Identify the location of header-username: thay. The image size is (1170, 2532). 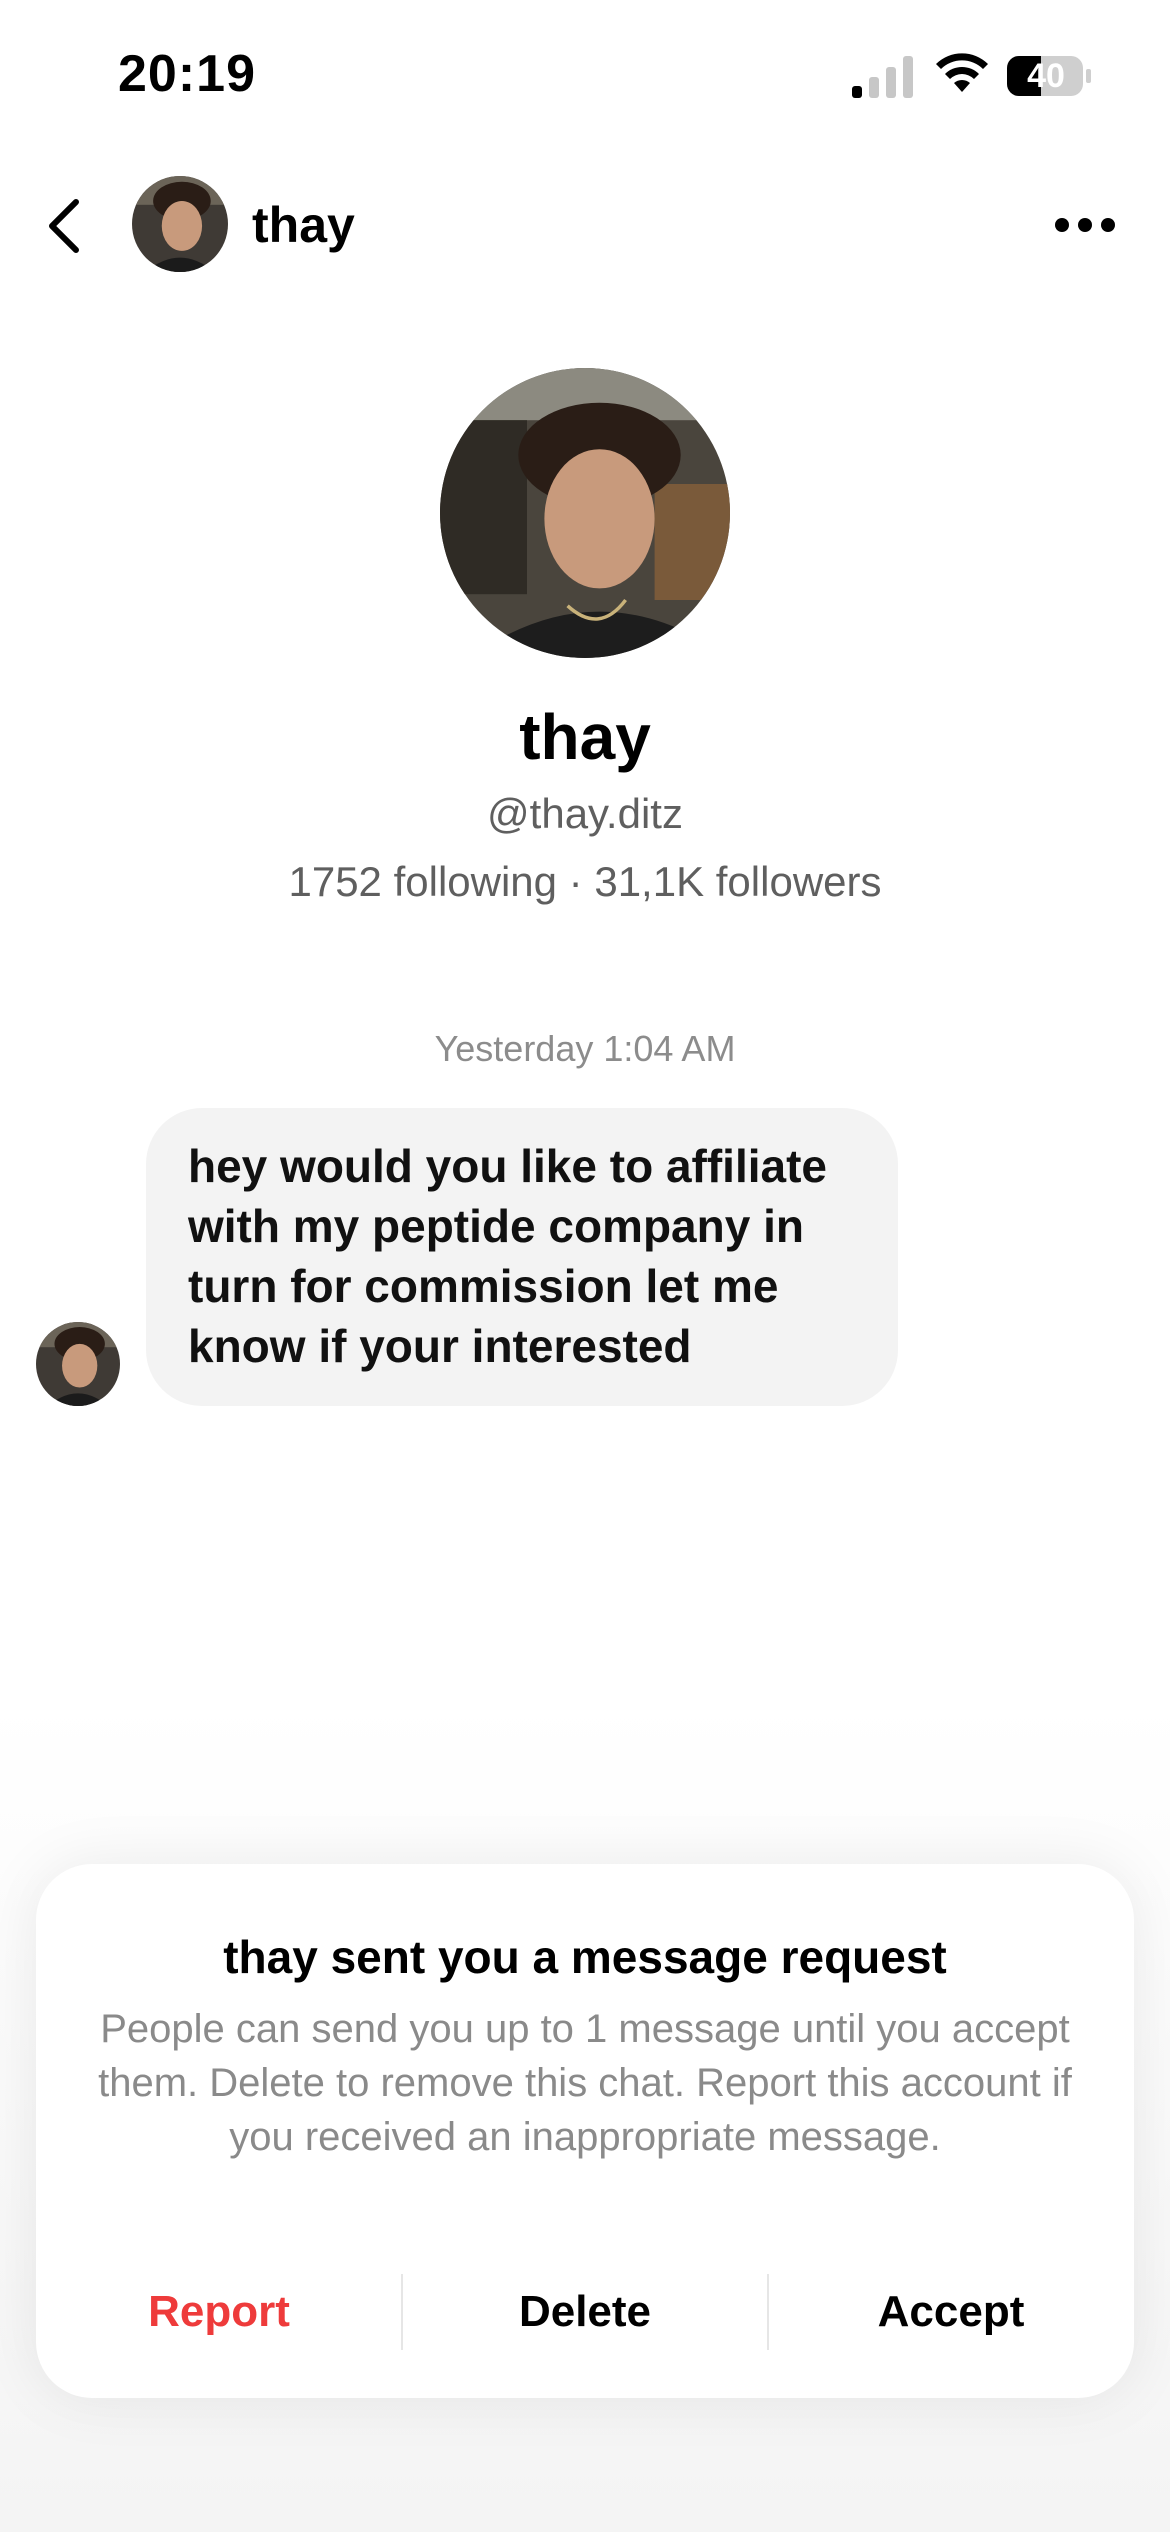
(303, 225).